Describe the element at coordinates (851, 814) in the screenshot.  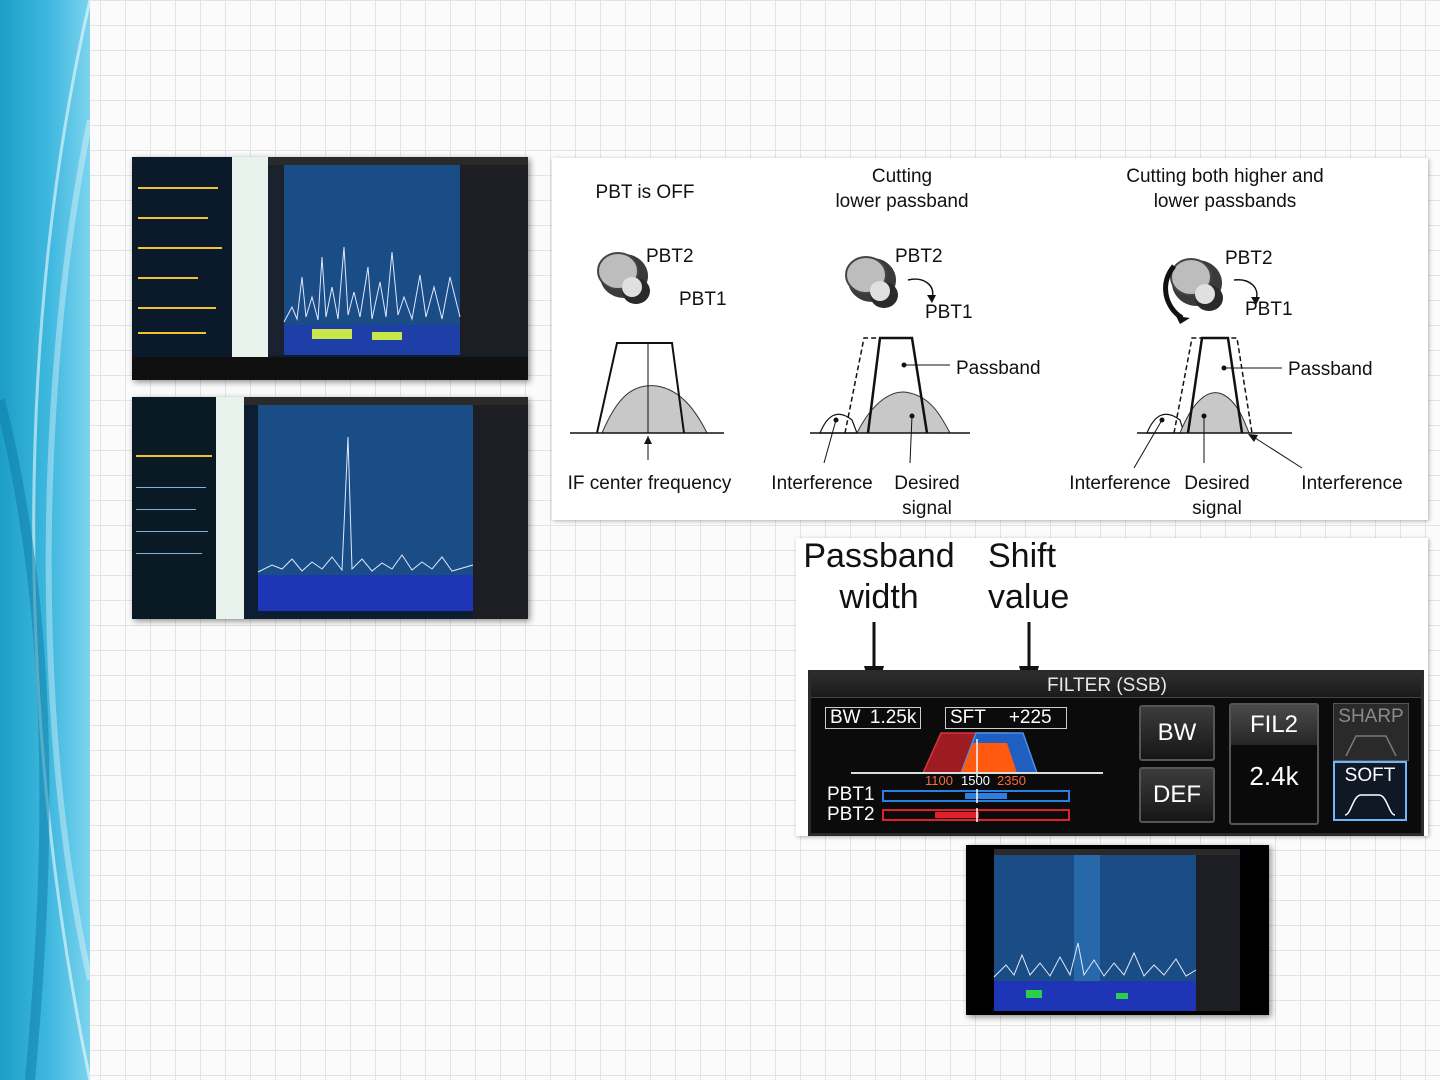
I see `pbt2-label: PBT2` at that location.